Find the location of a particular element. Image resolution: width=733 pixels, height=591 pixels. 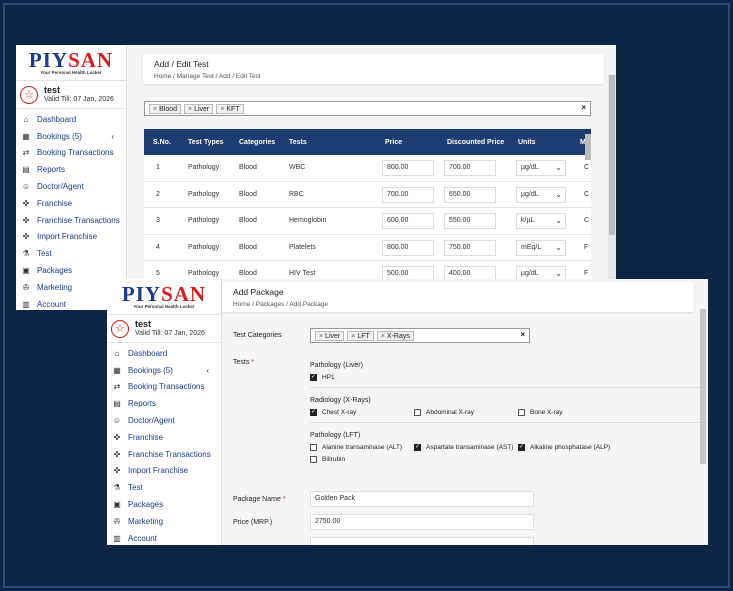

franchise-icon: ✜ is located at coordinates (26, 203).